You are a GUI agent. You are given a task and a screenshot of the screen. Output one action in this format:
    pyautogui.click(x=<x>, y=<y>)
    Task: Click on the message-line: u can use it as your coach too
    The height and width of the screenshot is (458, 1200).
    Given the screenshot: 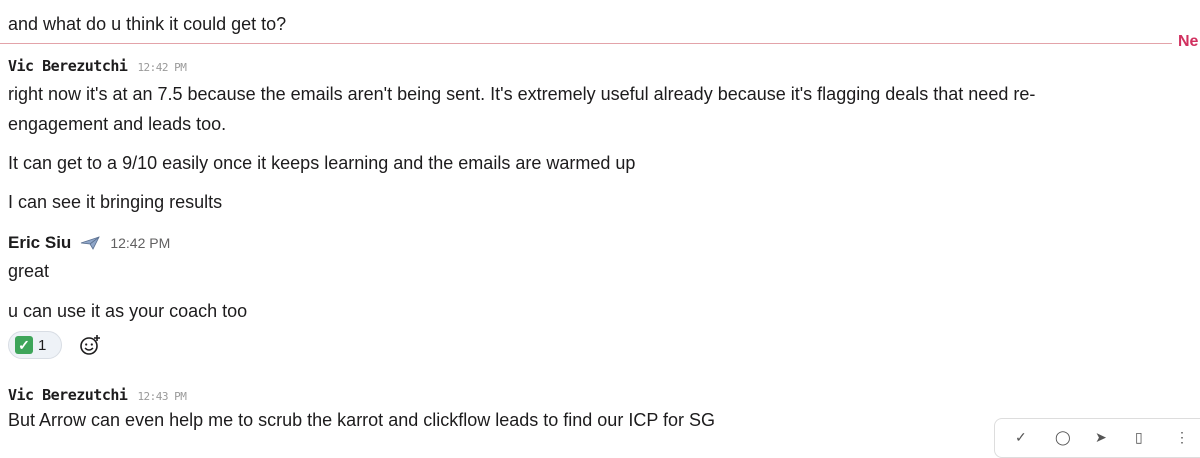 What is the action you would take?
    pyautogui.click(x=128, y=311)
    